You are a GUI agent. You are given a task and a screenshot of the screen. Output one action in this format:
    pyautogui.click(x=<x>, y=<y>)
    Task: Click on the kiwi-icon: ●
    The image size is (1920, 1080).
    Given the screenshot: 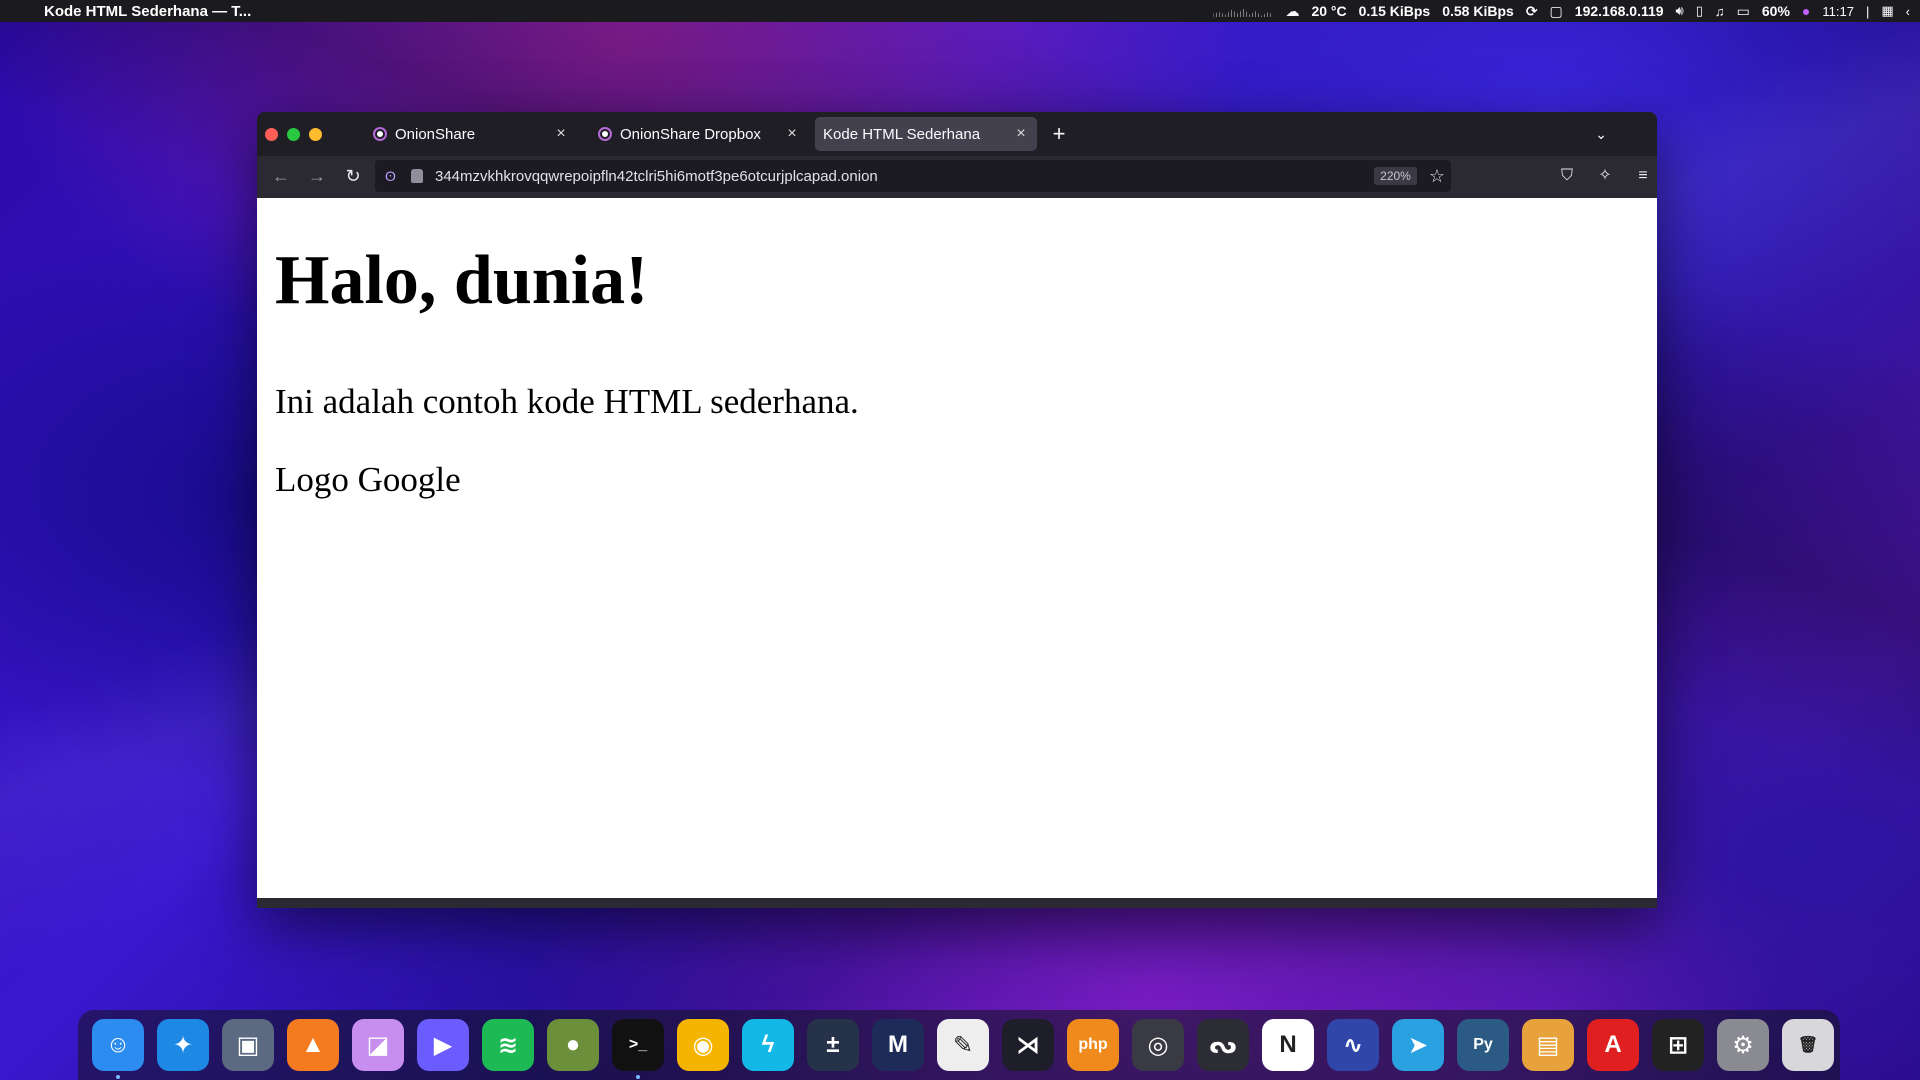 What is the action you would take?
    pyautogui.click(x=573, y=1045)
    